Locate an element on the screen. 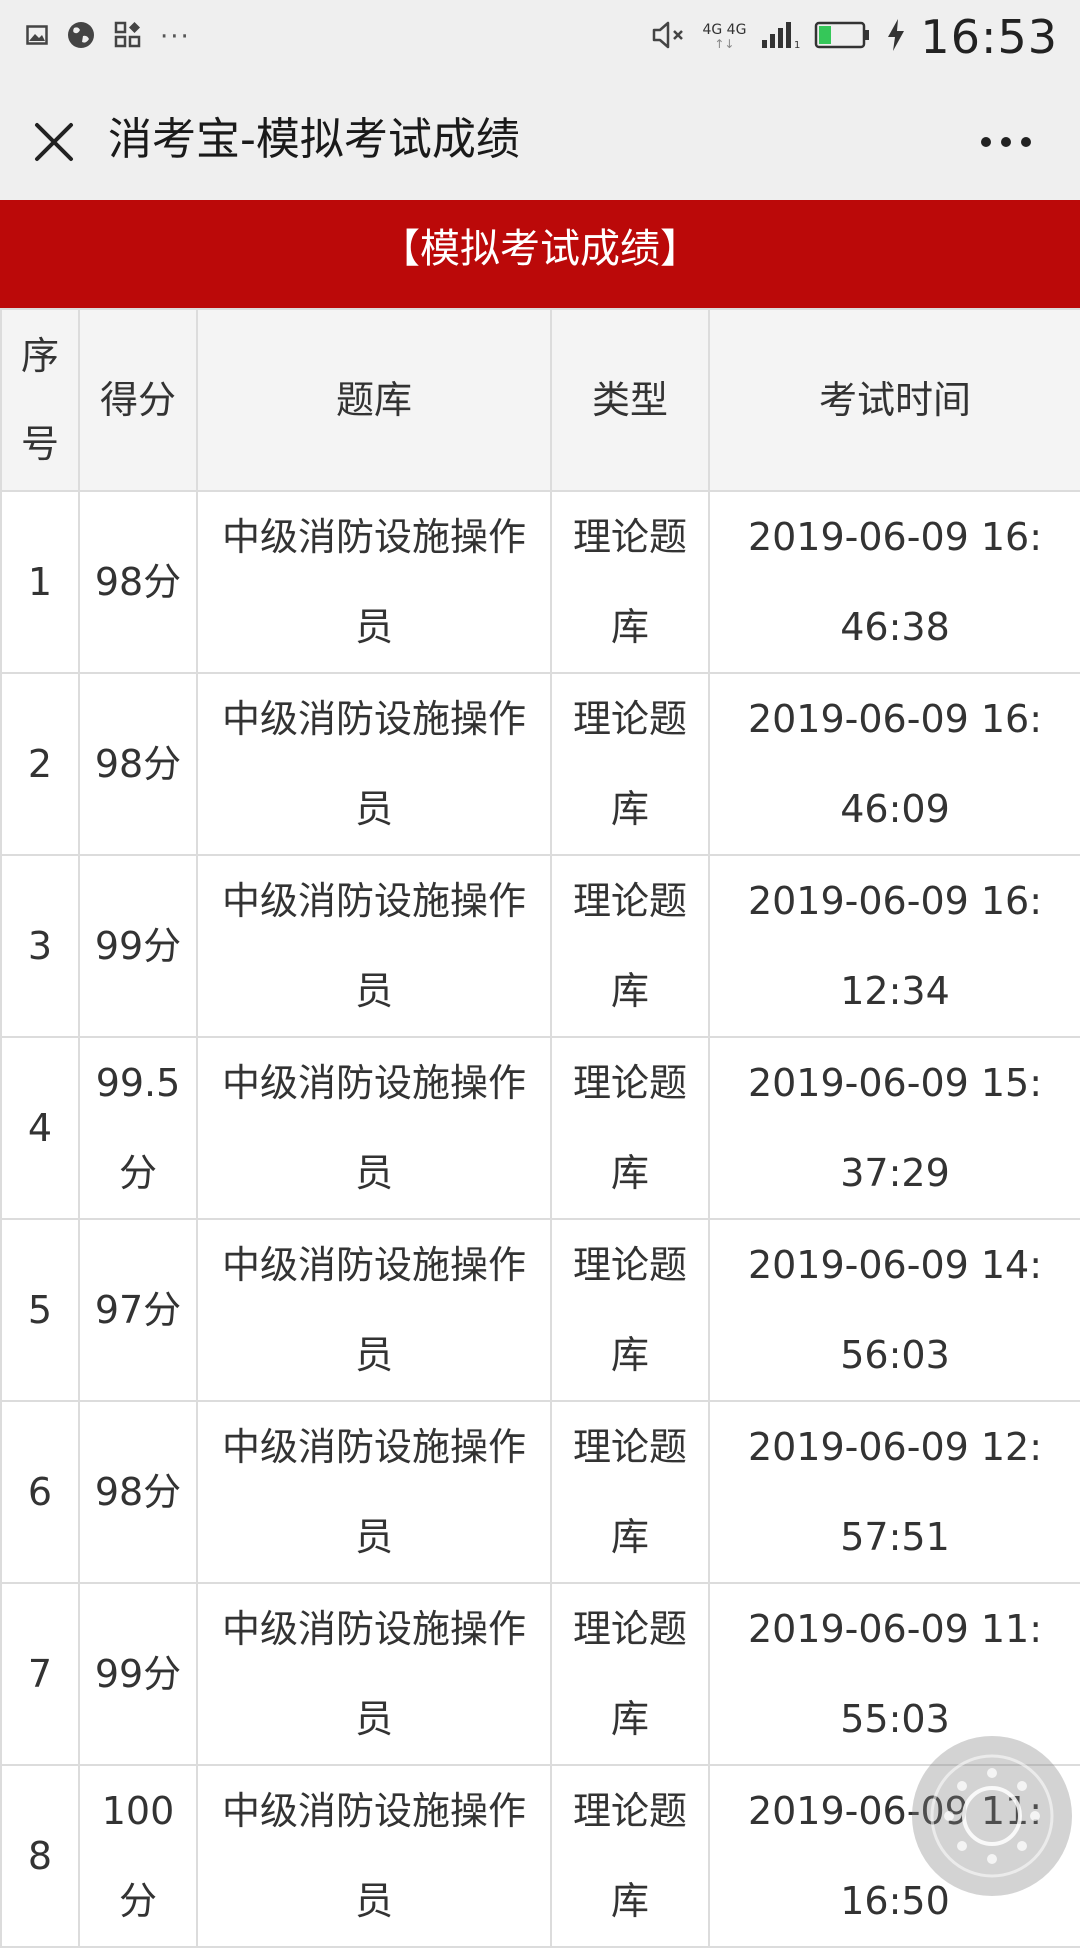 The height and width of the screenshot is (1948, 1080). close-button is located at coordinates (54, 142).